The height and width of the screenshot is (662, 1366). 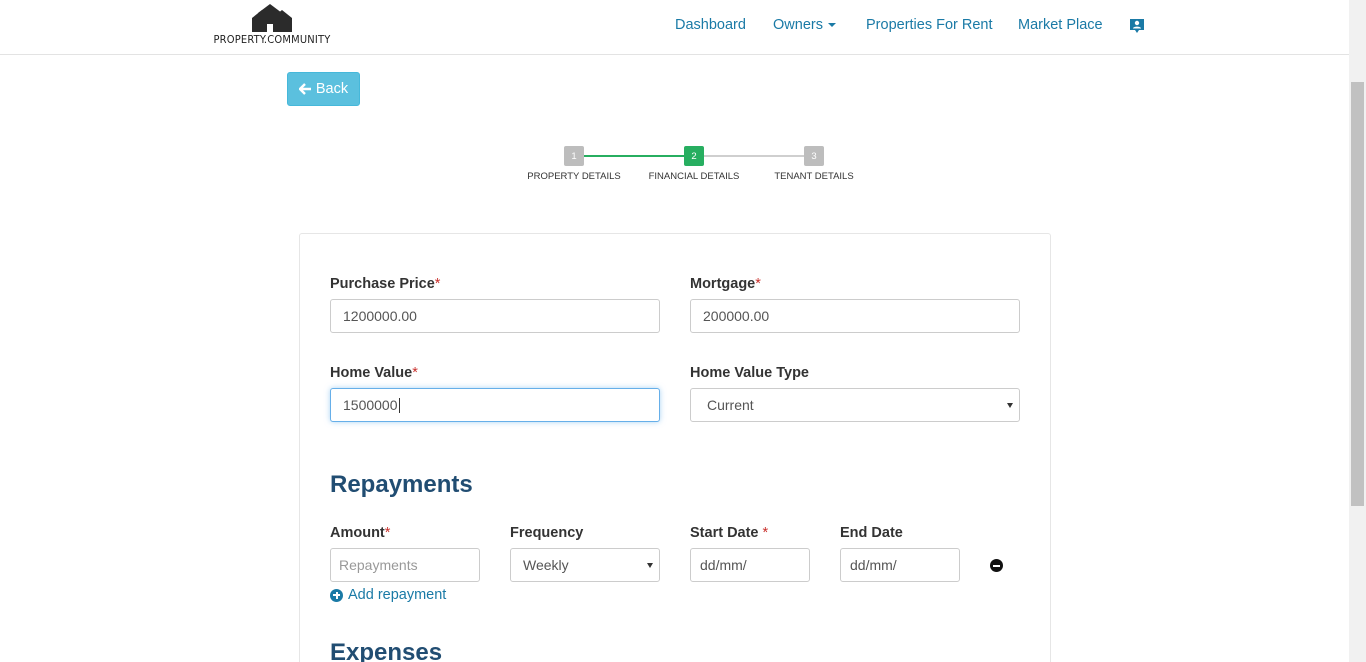 I want to click on plus-circle-icon, so click(x=336, y=595).